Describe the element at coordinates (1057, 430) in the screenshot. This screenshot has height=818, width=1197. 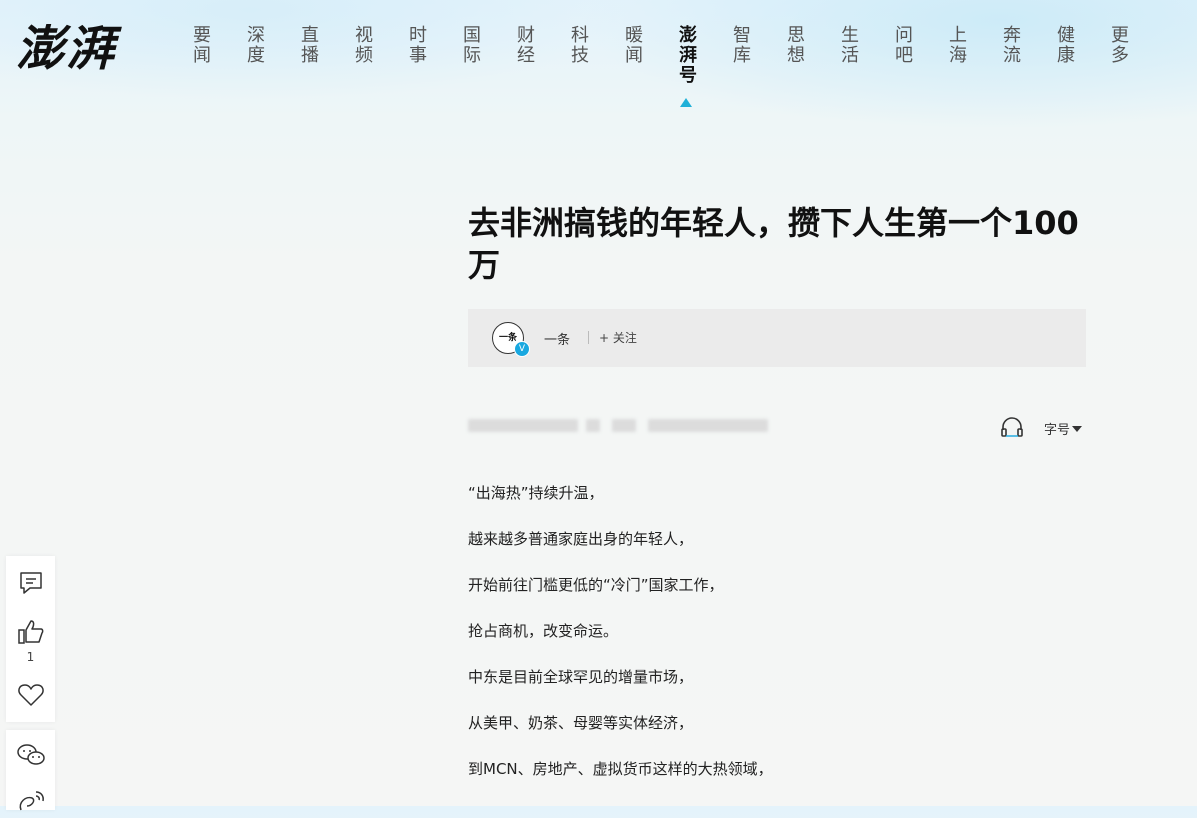
I see `font-size-label: 字号` at that location.